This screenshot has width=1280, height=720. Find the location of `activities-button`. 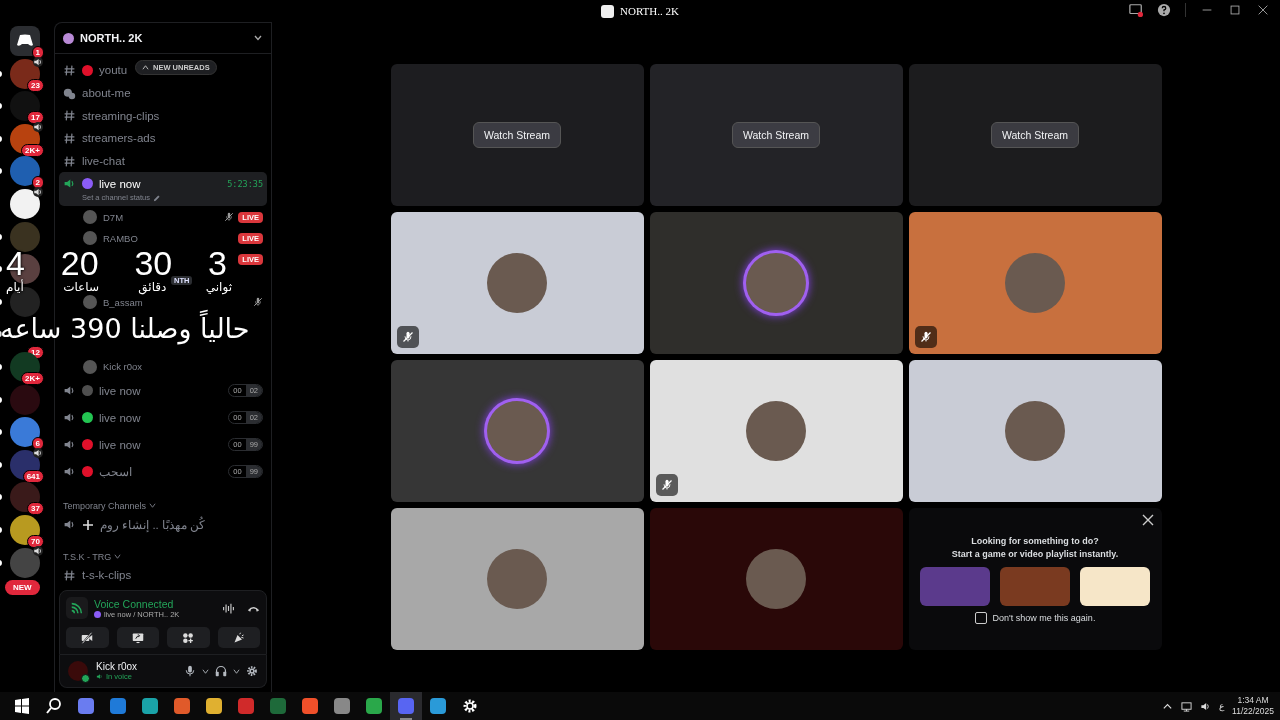

activities-button is located at coordinates (188, 637).